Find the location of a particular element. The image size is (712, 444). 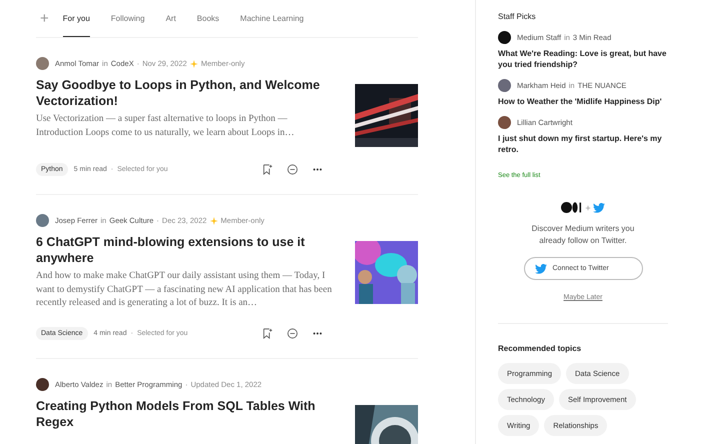

logo-drawing is located at coordinates (572, 207).